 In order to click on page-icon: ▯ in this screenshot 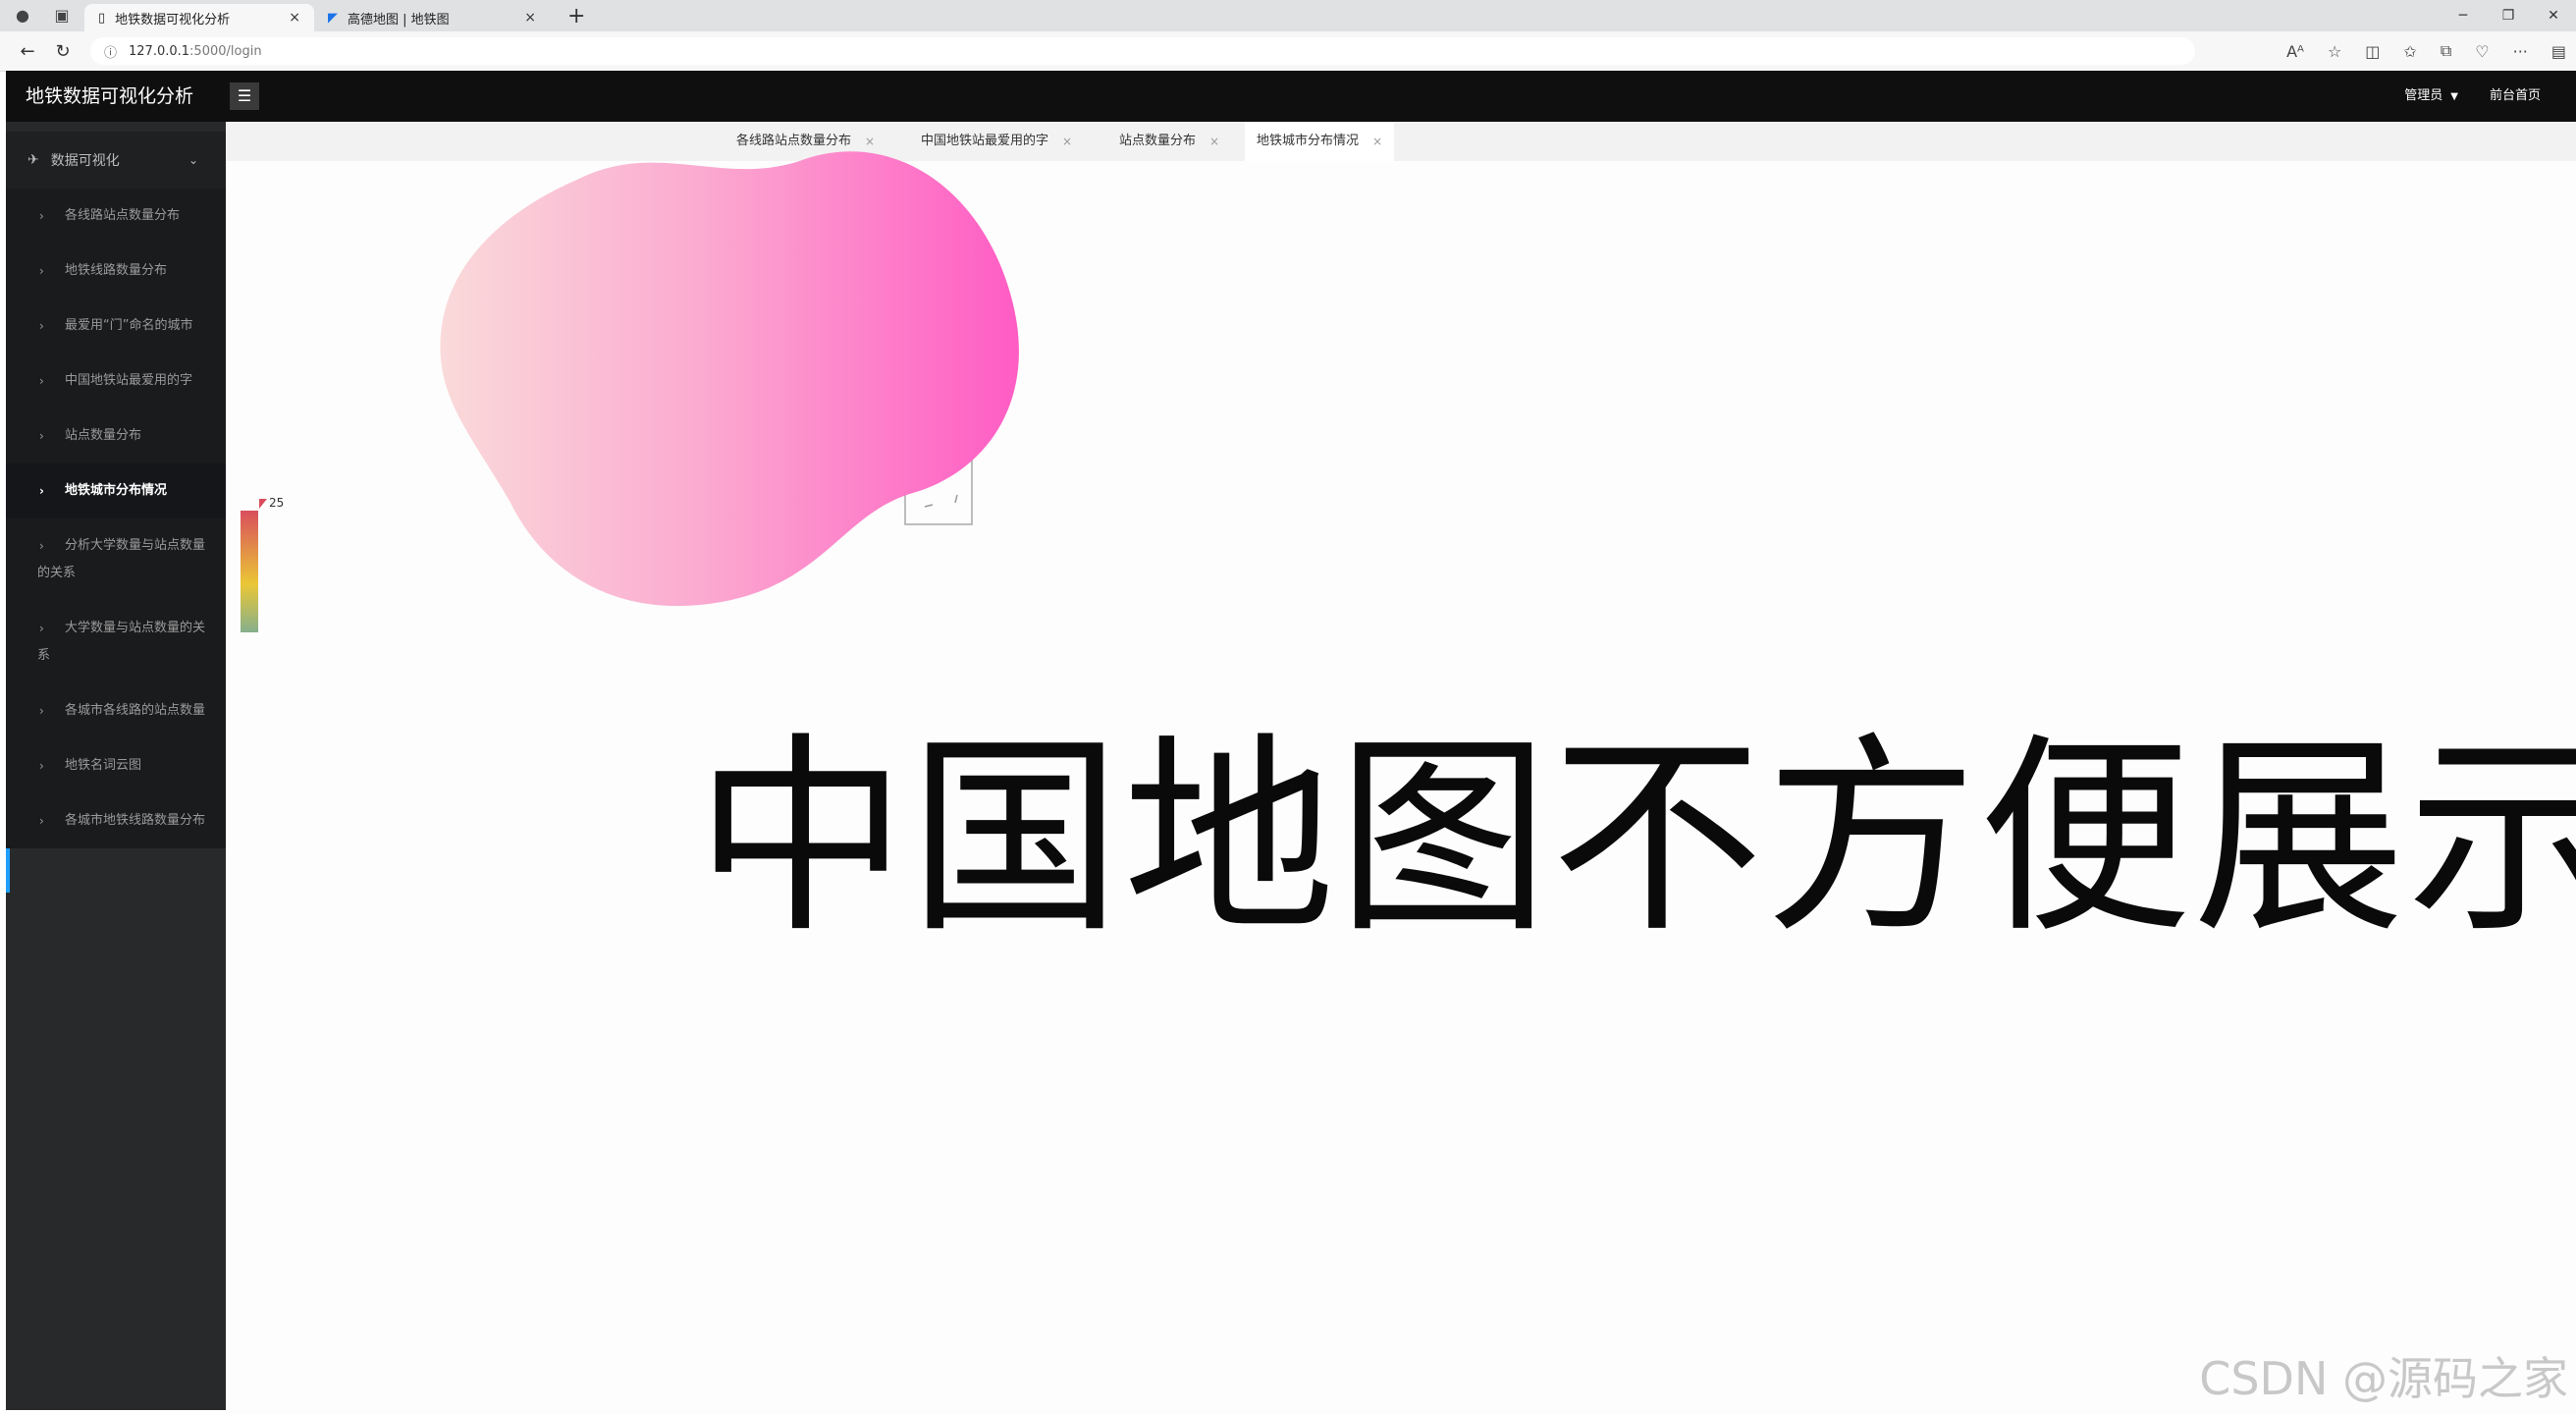, I will do `click(102, 18)`.